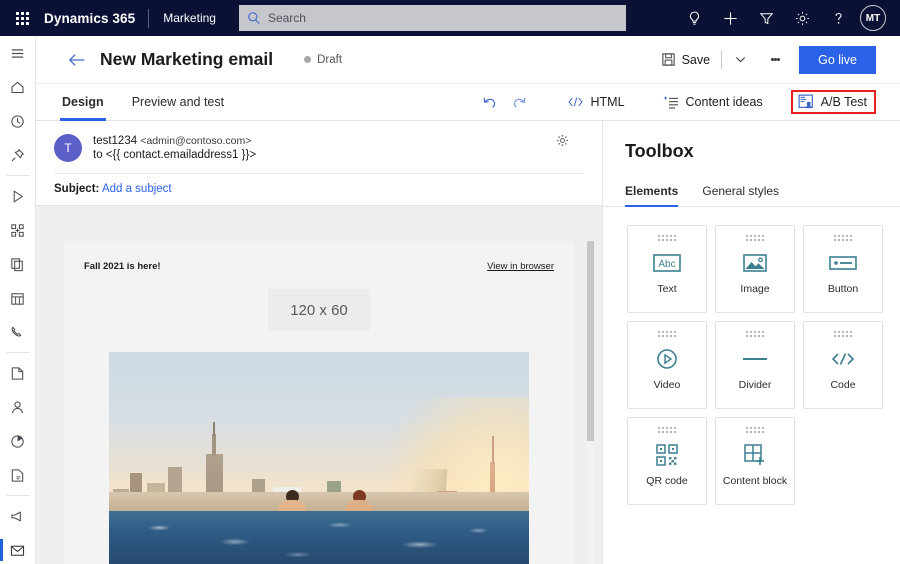 This screenshot has height=564, width=900. I want to click on tab-design: Design, so click(83, 102).